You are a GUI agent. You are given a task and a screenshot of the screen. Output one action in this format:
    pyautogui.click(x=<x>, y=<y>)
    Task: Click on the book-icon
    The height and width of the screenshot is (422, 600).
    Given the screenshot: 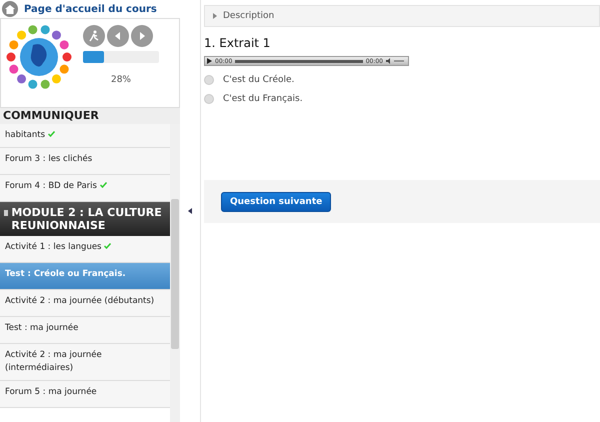 What is the action you would take?
    pyautogui.click(x=6, y=213)
    